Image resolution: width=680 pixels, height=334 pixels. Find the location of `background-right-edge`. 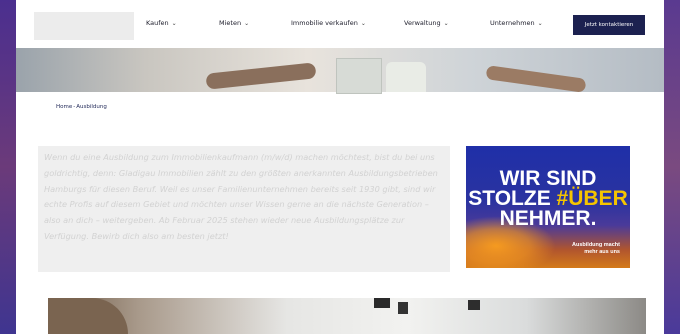

background-right-edge is located at coordinates (672, 167).